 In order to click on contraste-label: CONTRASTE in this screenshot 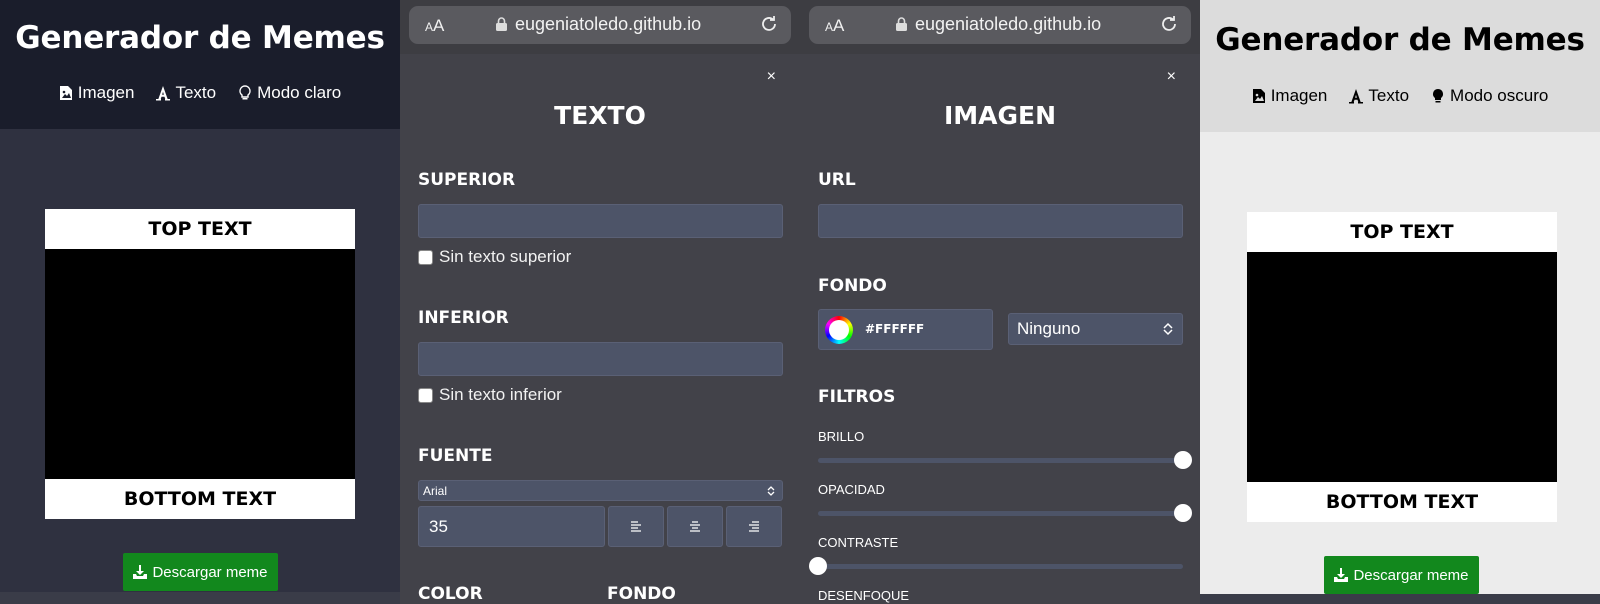, I will do `click(858, 542)`.